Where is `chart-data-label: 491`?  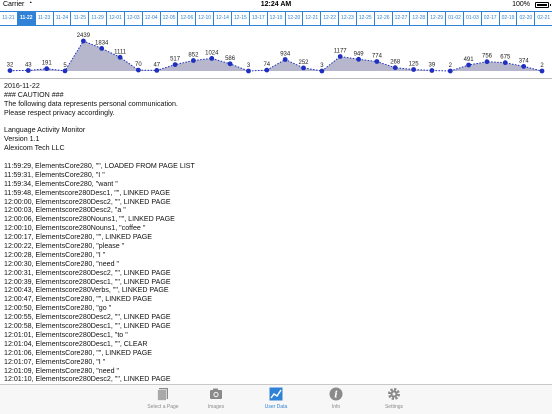 chart-data-label: 491 is located at coordinates (469, 60).